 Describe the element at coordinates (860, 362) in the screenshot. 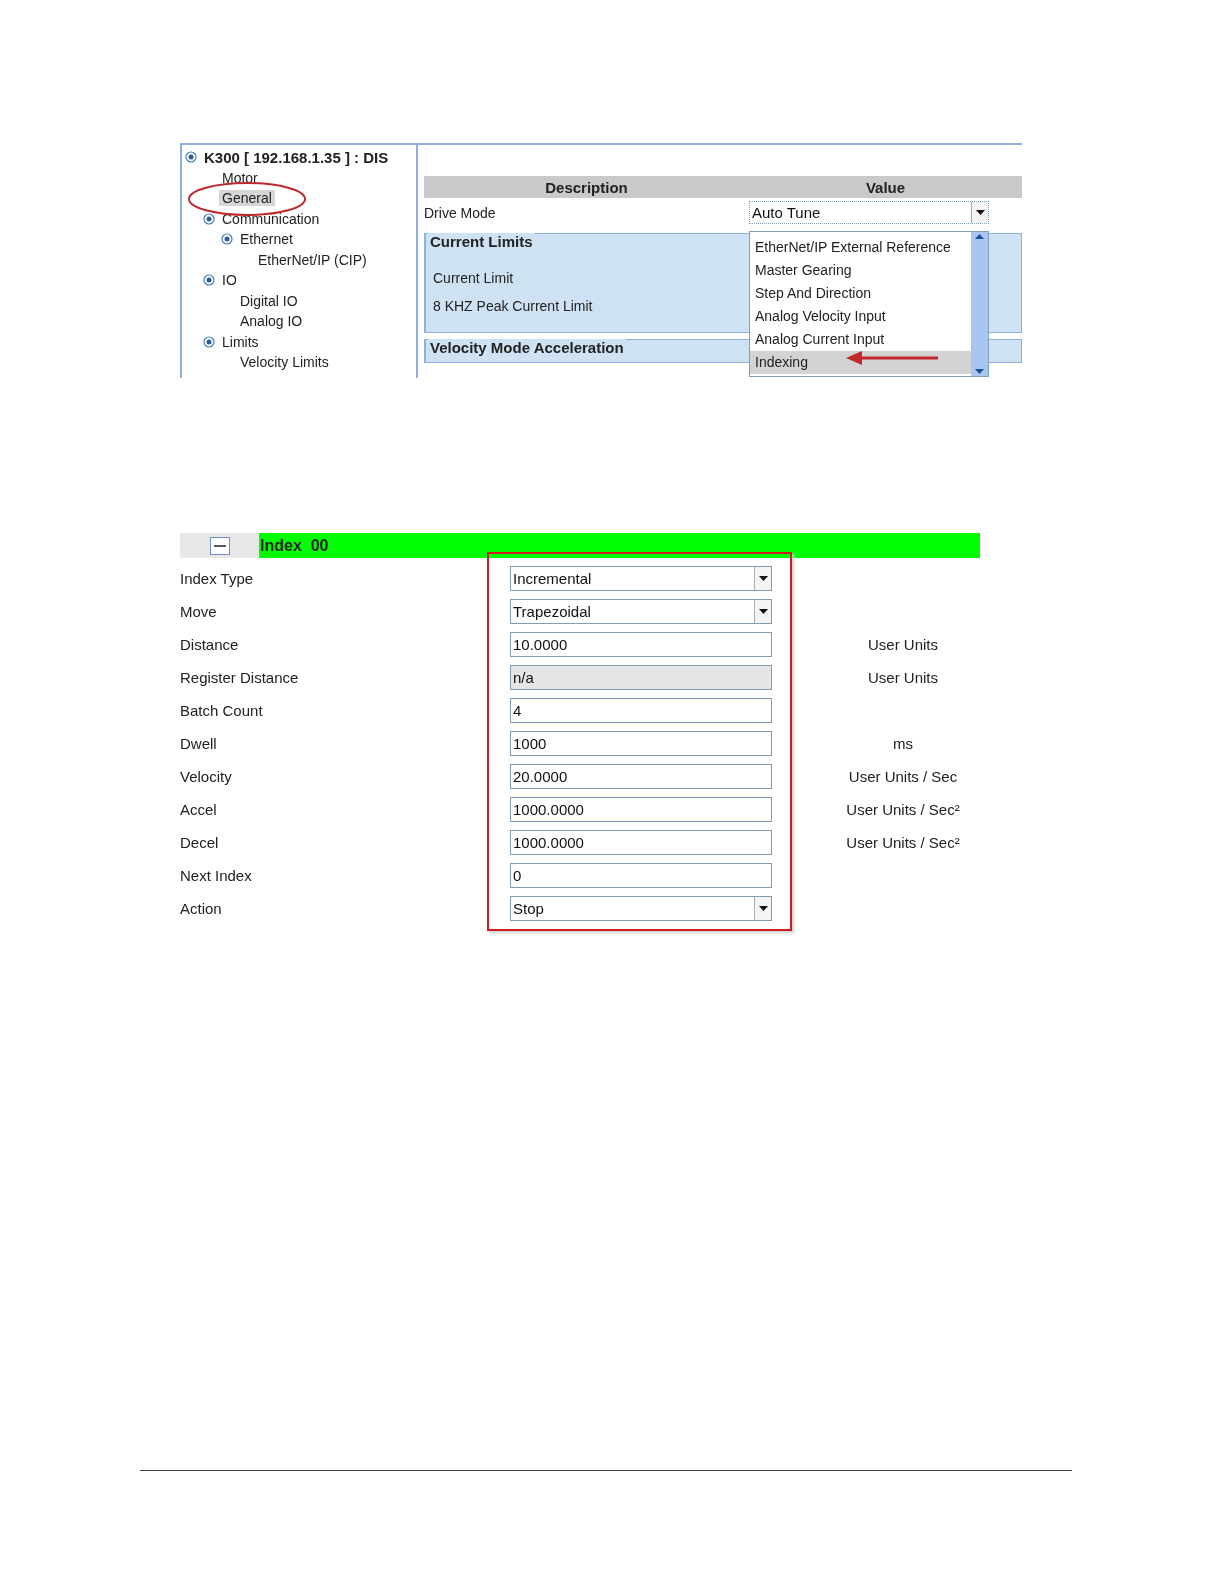

I see `dropdown-option: Indexing` at that location.